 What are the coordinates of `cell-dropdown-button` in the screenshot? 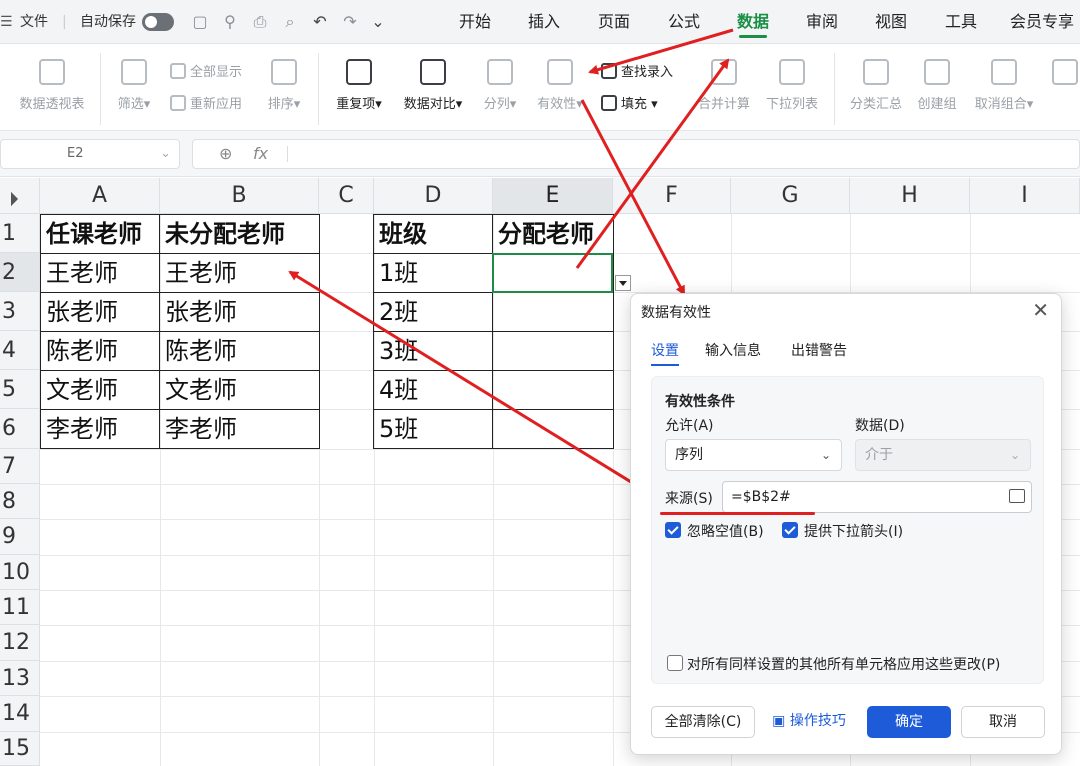 It's located at (623, 283).